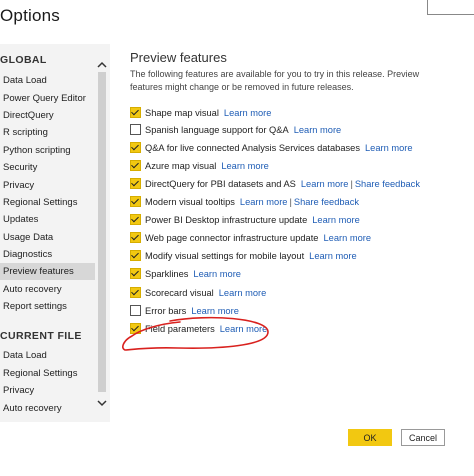 This screenshot has height=476, width=474. What do you see at coordinates (135, 113) in the screenshot?
I see `checkbox-shape-map` at bounding box center [135, 113].